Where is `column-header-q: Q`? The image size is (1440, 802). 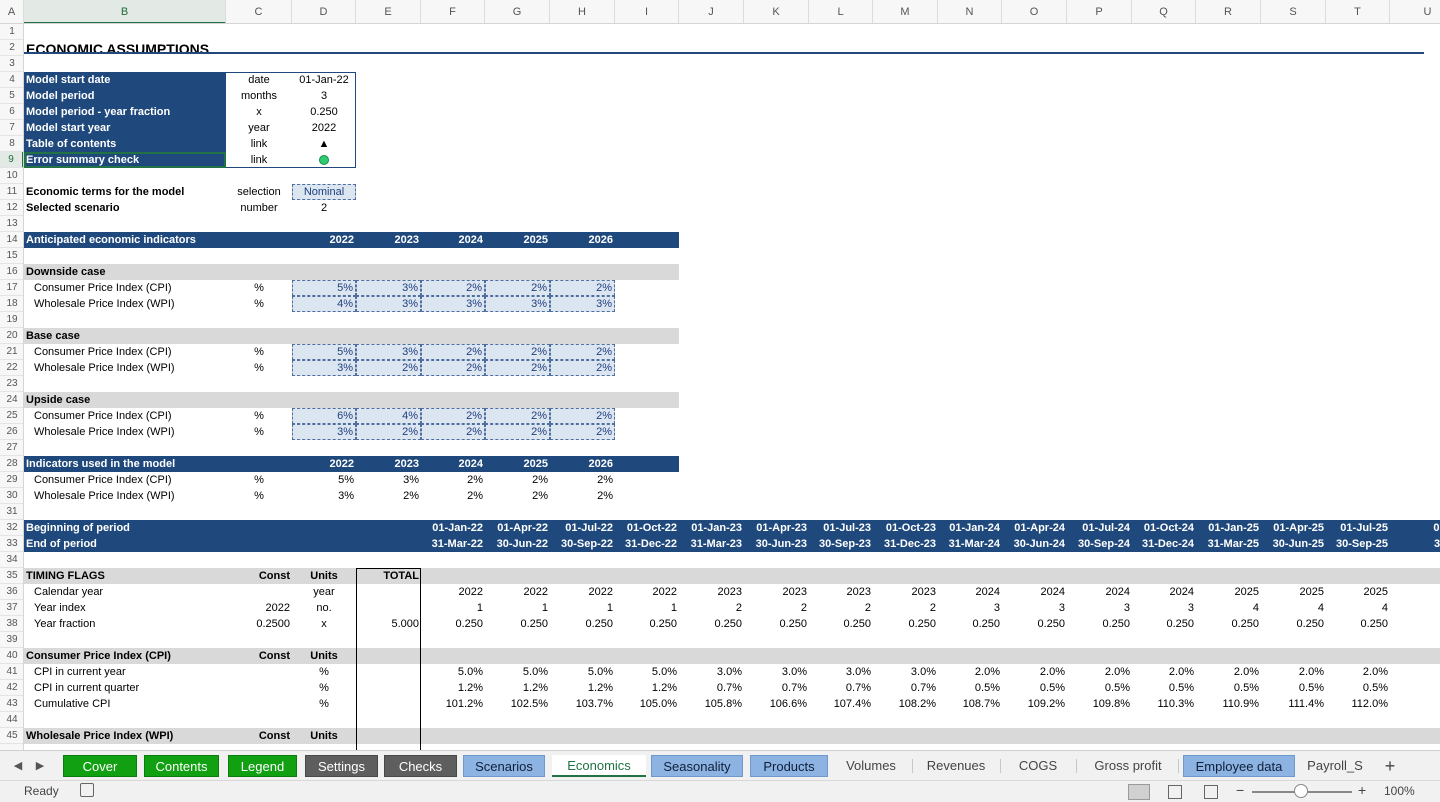 column-header-q: Q is located at coordinates (1164, 11).